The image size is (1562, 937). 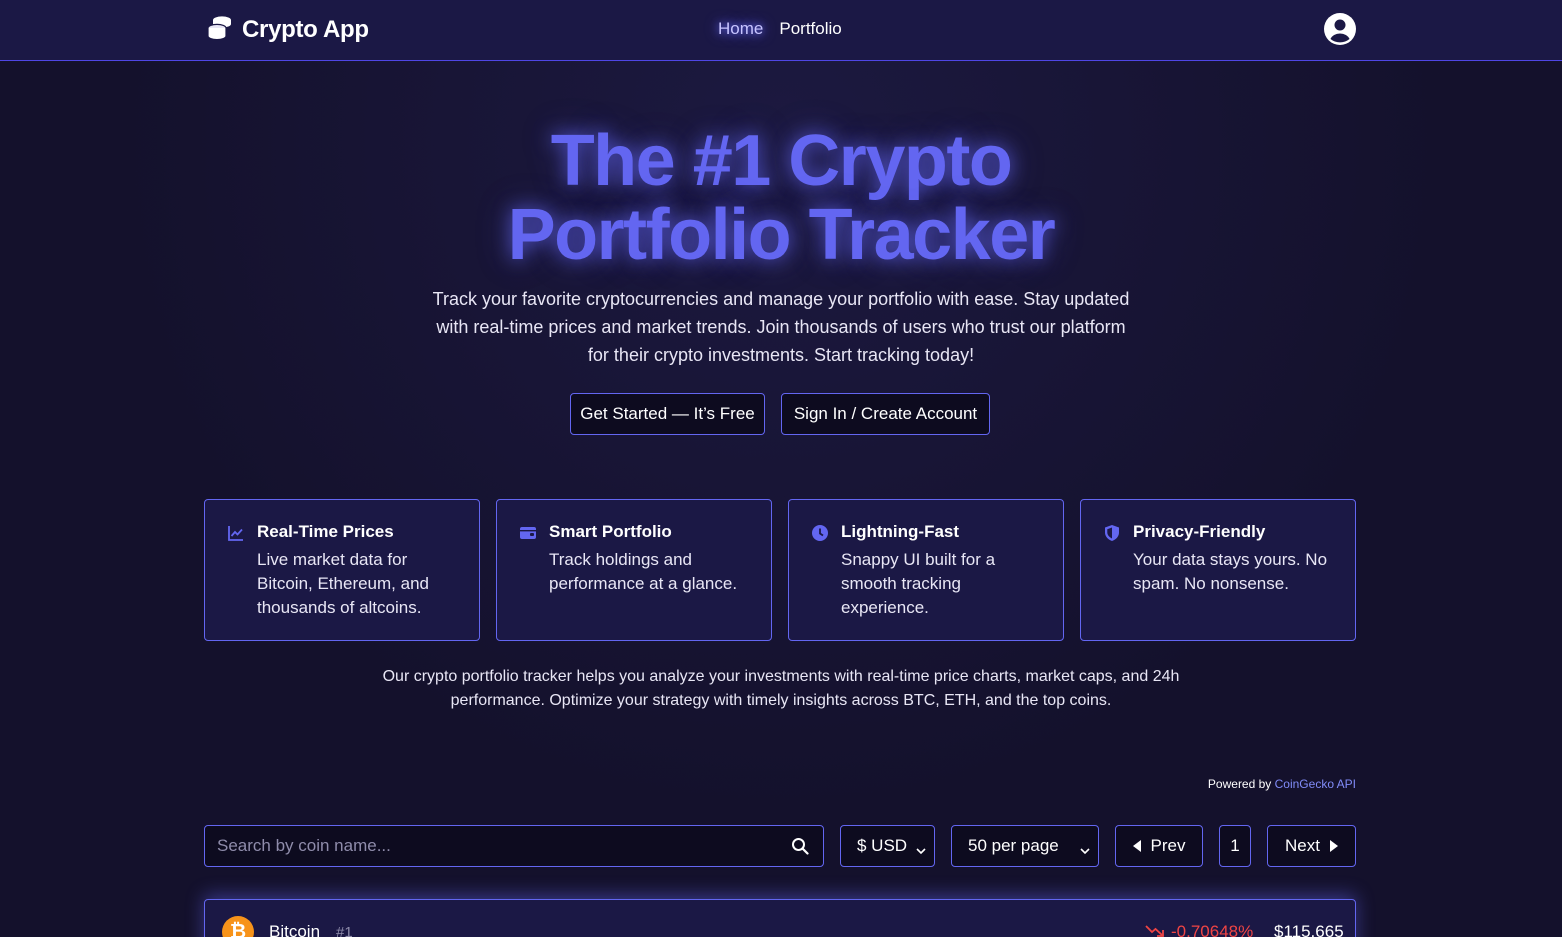 What do you see at coordinates (344, 930) in the screenshot?
I see `coin-rank: #1` at bounding box center [344, 930].